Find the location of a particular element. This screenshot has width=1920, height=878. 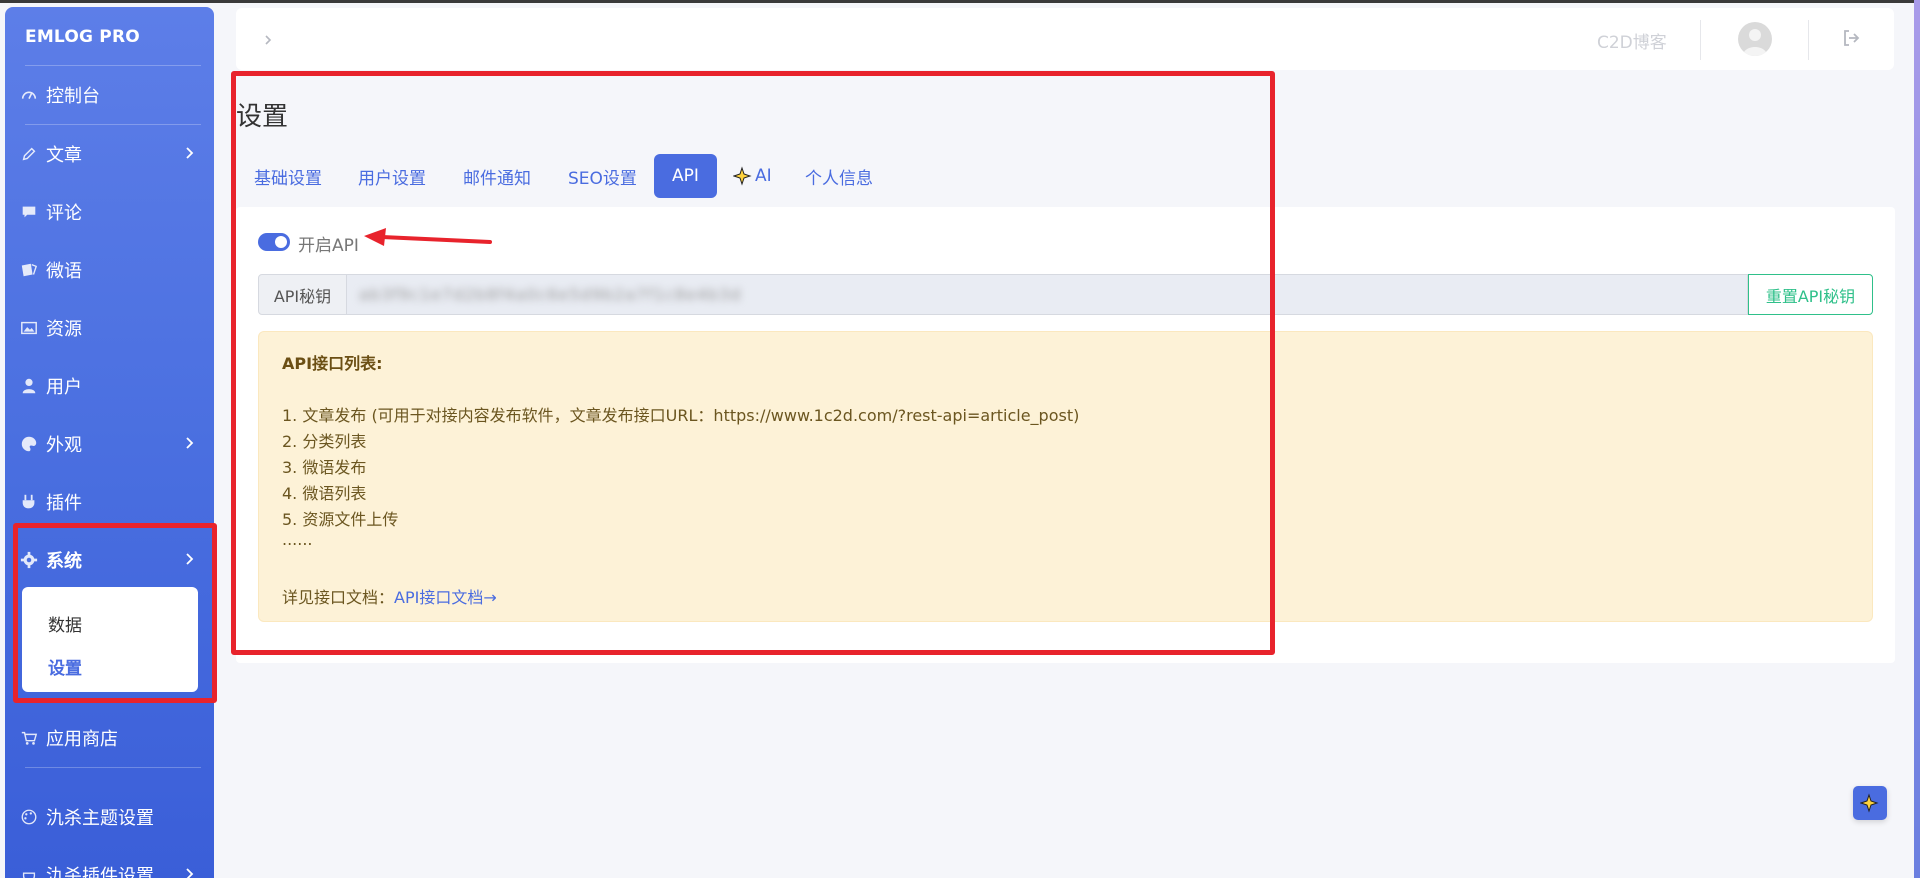

sidebar-item-dashboard: 控制台 is located at coordinates (112, 95).